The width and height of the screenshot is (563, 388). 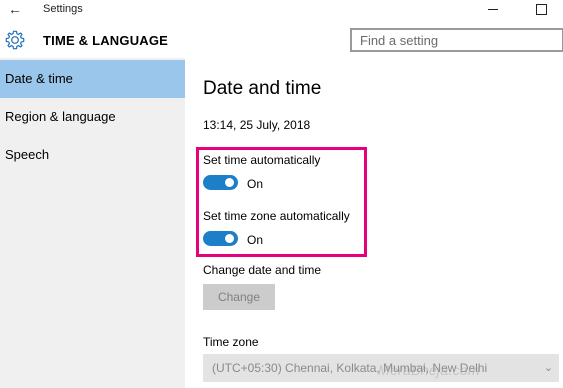 I want to click on search-input, so click(x=457, y=40).